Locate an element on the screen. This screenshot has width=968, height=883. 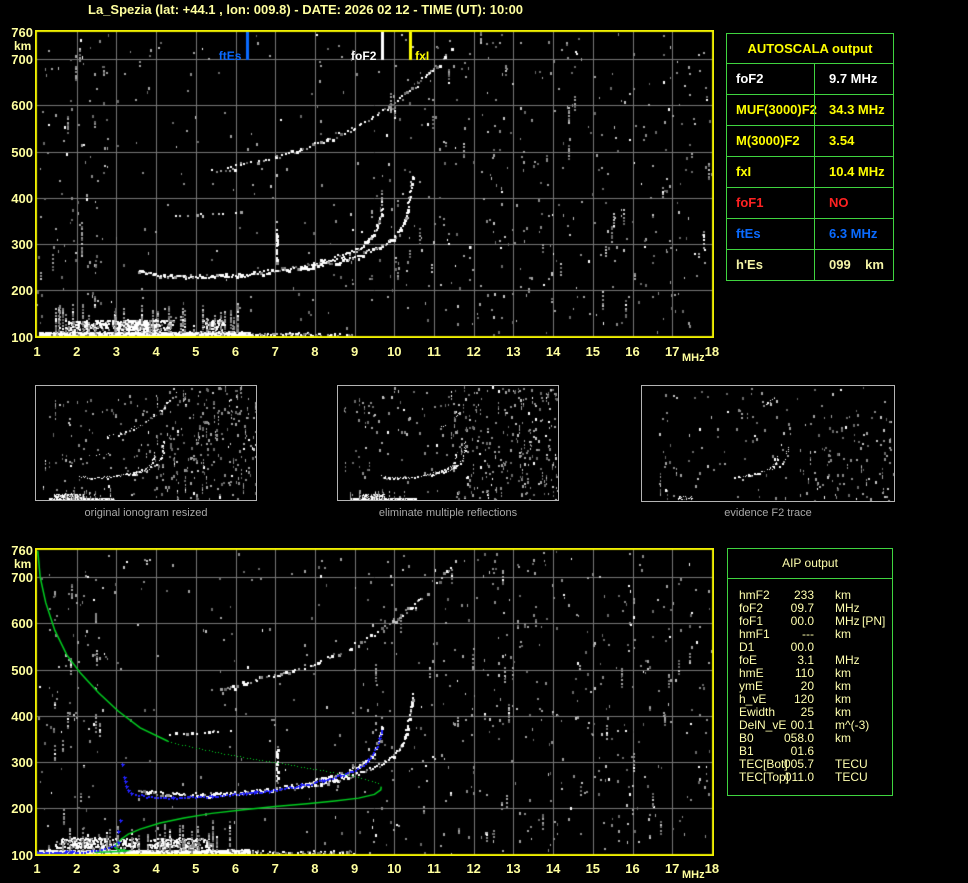
autoscala-row-label: fxI is located at coordinates (744, 171).